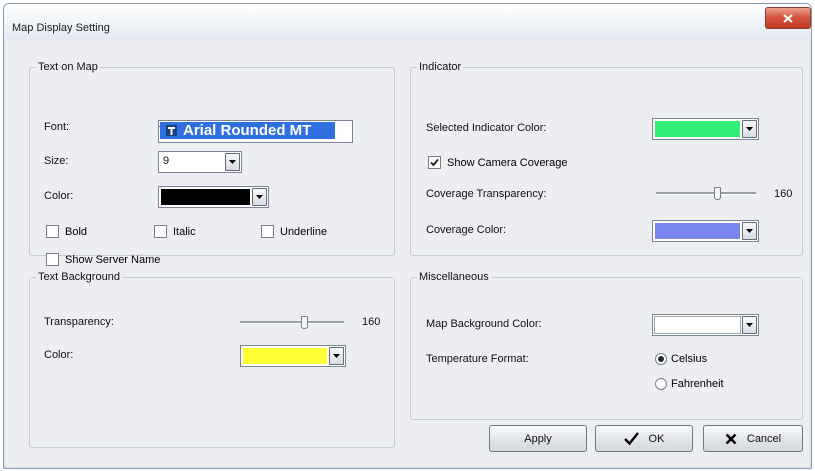  What do you see at coordinates (200, 162) in the screenshot?
I see `size-dropdown: 9` at bounding box center [200, 162].